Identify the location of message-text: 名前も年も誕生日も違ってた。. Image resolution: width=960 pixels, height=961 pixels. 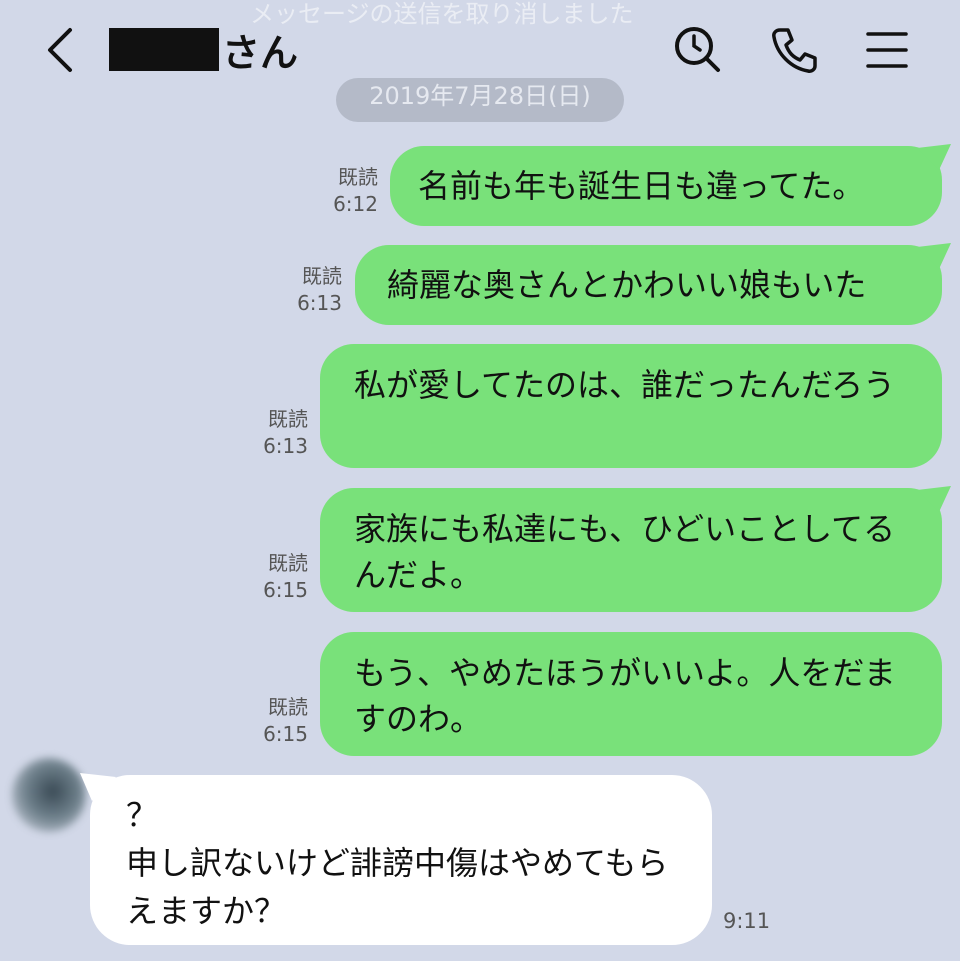
(641, 186).